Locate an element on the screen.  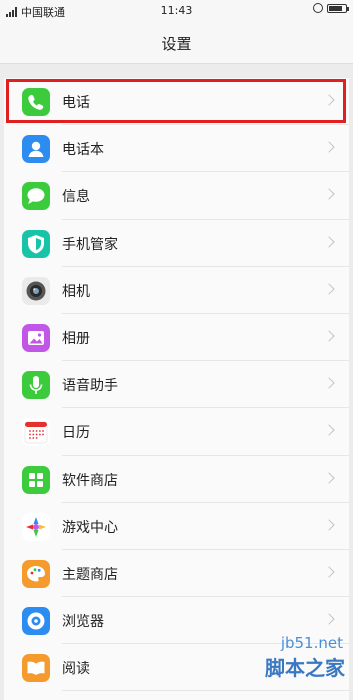
settings-item-10: 主题商店 is located at coordinates (176, 574).